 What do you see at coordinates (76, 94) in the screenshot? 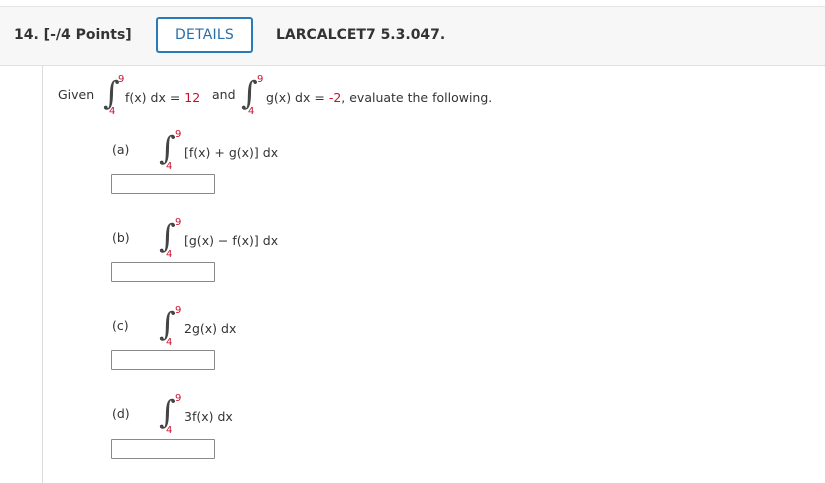
I see `given-label: Given` at bounding box center [76, 94].